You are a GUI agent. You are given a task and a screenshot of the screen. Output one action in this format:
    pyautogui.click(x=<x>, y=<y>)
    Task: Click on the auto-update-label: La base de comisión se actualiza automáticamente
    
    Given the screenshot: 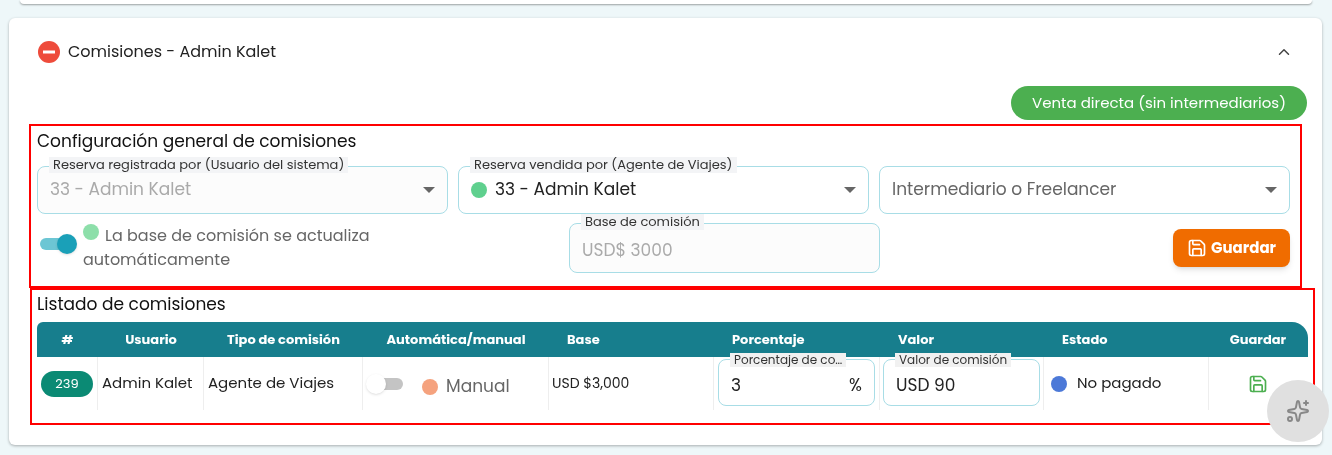 What is the action you would take?
    pyautogui.click(x=227, y=248)
    